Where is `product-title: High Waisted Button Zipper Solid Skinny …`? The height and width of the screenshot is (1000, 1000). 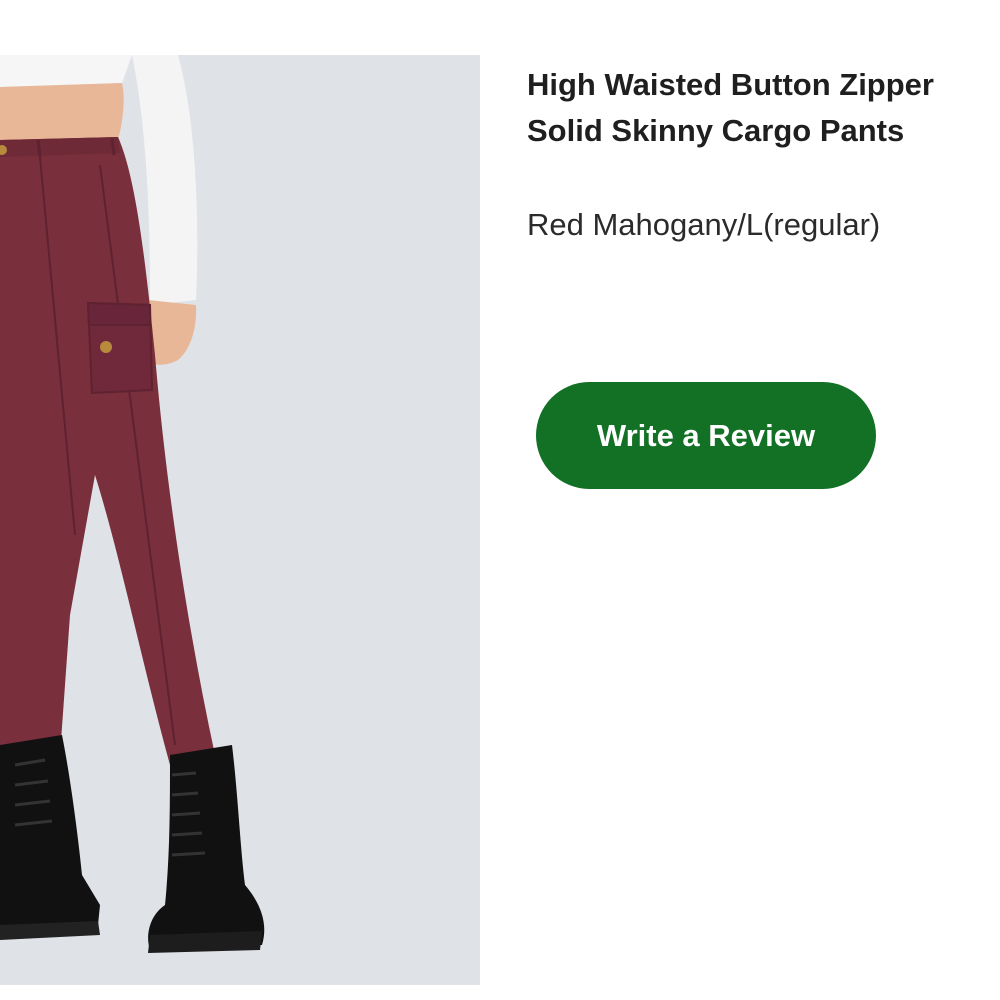
product-title: High Waisted Button Zipper Solid Skinny … is located at coordinates (763, 108).